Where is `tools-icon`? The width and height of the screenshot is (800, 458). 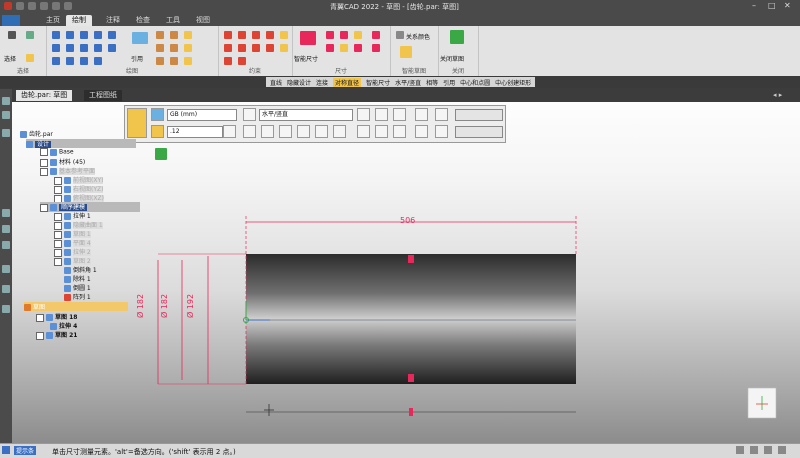 tools-icon is located at coordinates (6, 133).